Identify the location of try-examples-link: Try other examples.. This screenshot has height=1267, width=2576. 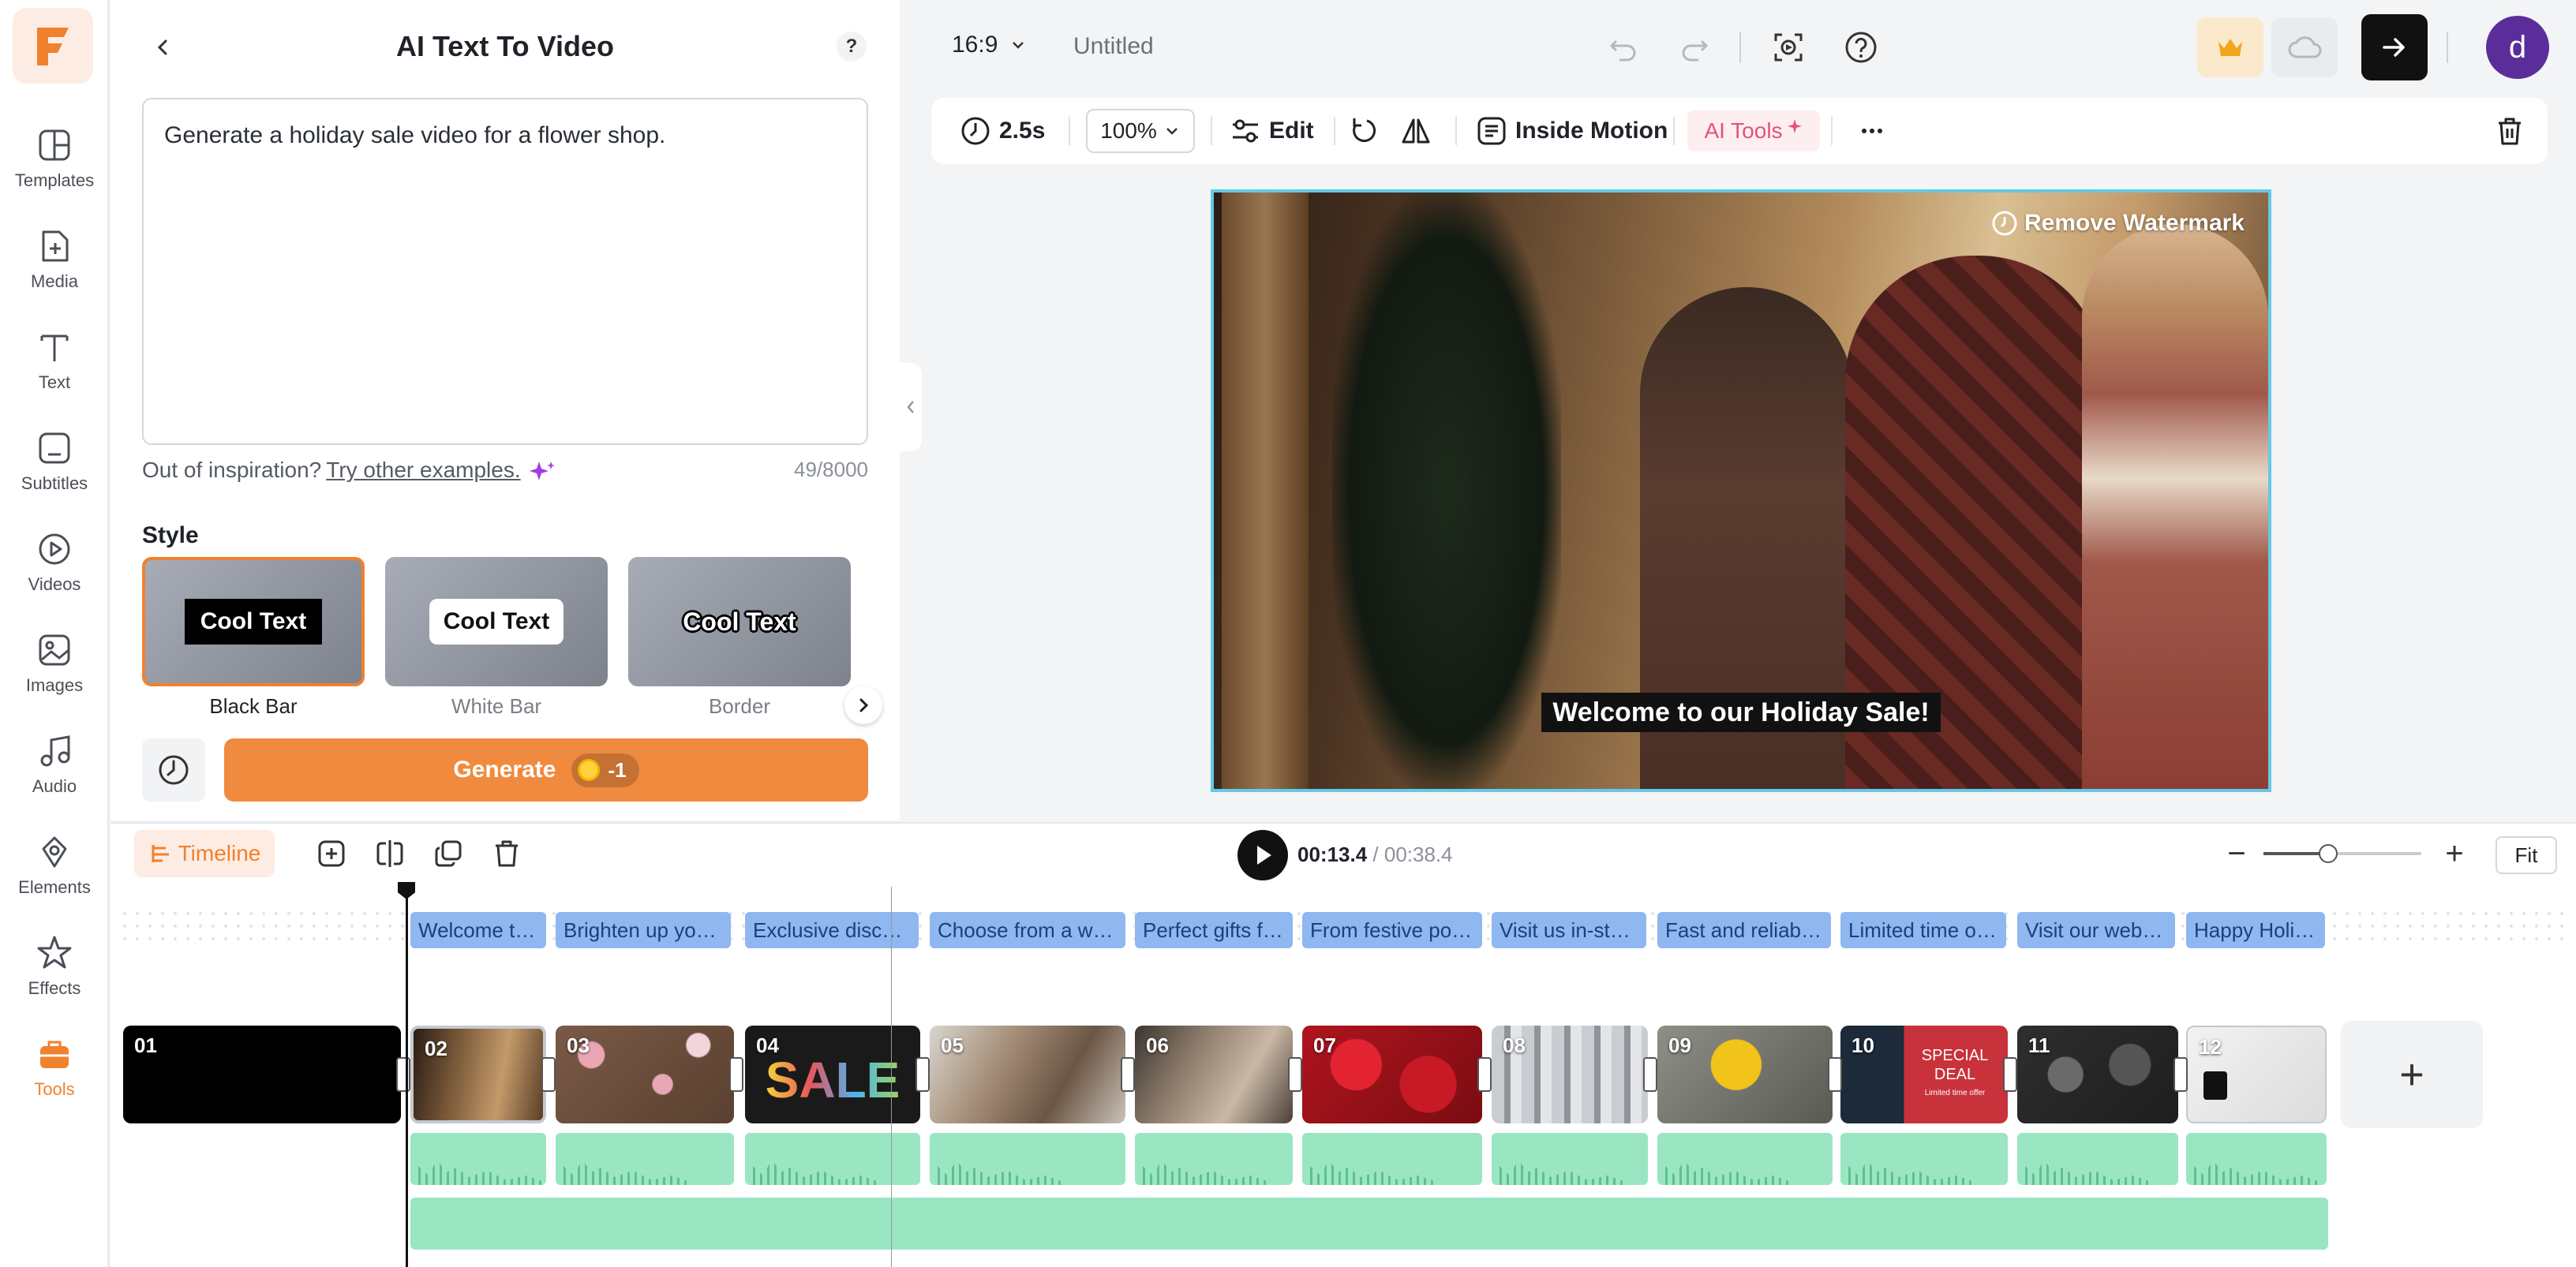
(423, 470).